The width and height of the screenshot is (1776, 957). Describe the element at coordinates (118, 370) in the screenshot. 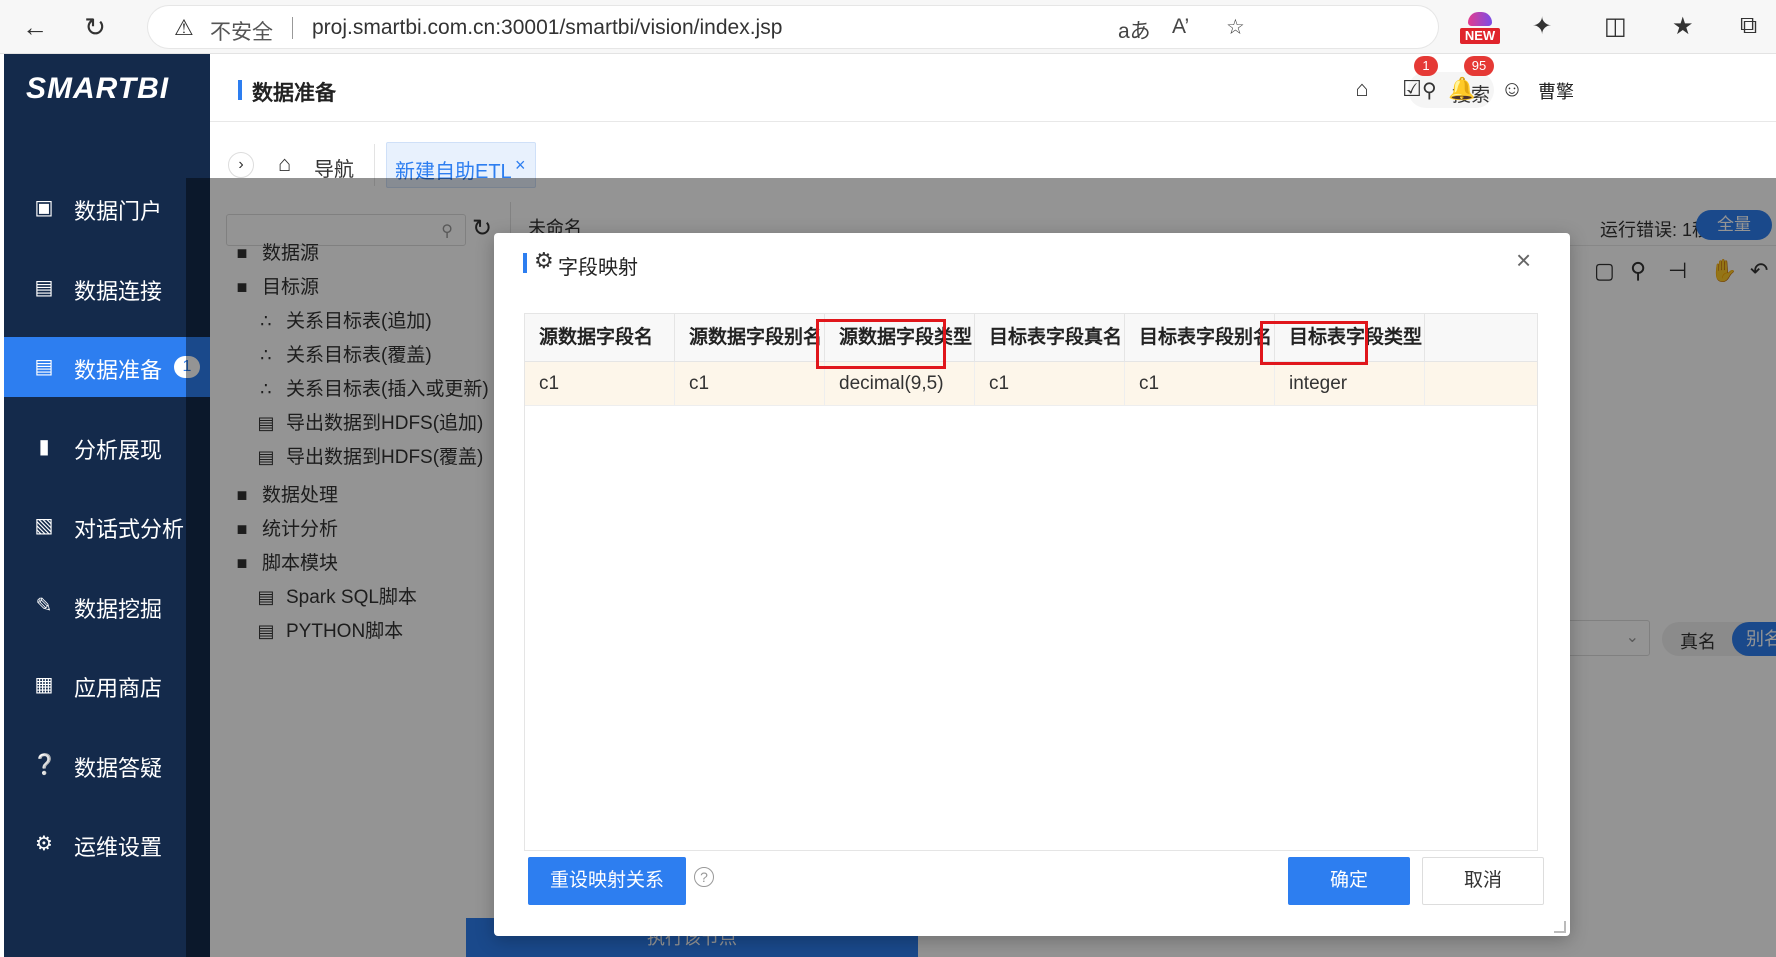

I see `sidebar-item-label: 数据准备` at that location.